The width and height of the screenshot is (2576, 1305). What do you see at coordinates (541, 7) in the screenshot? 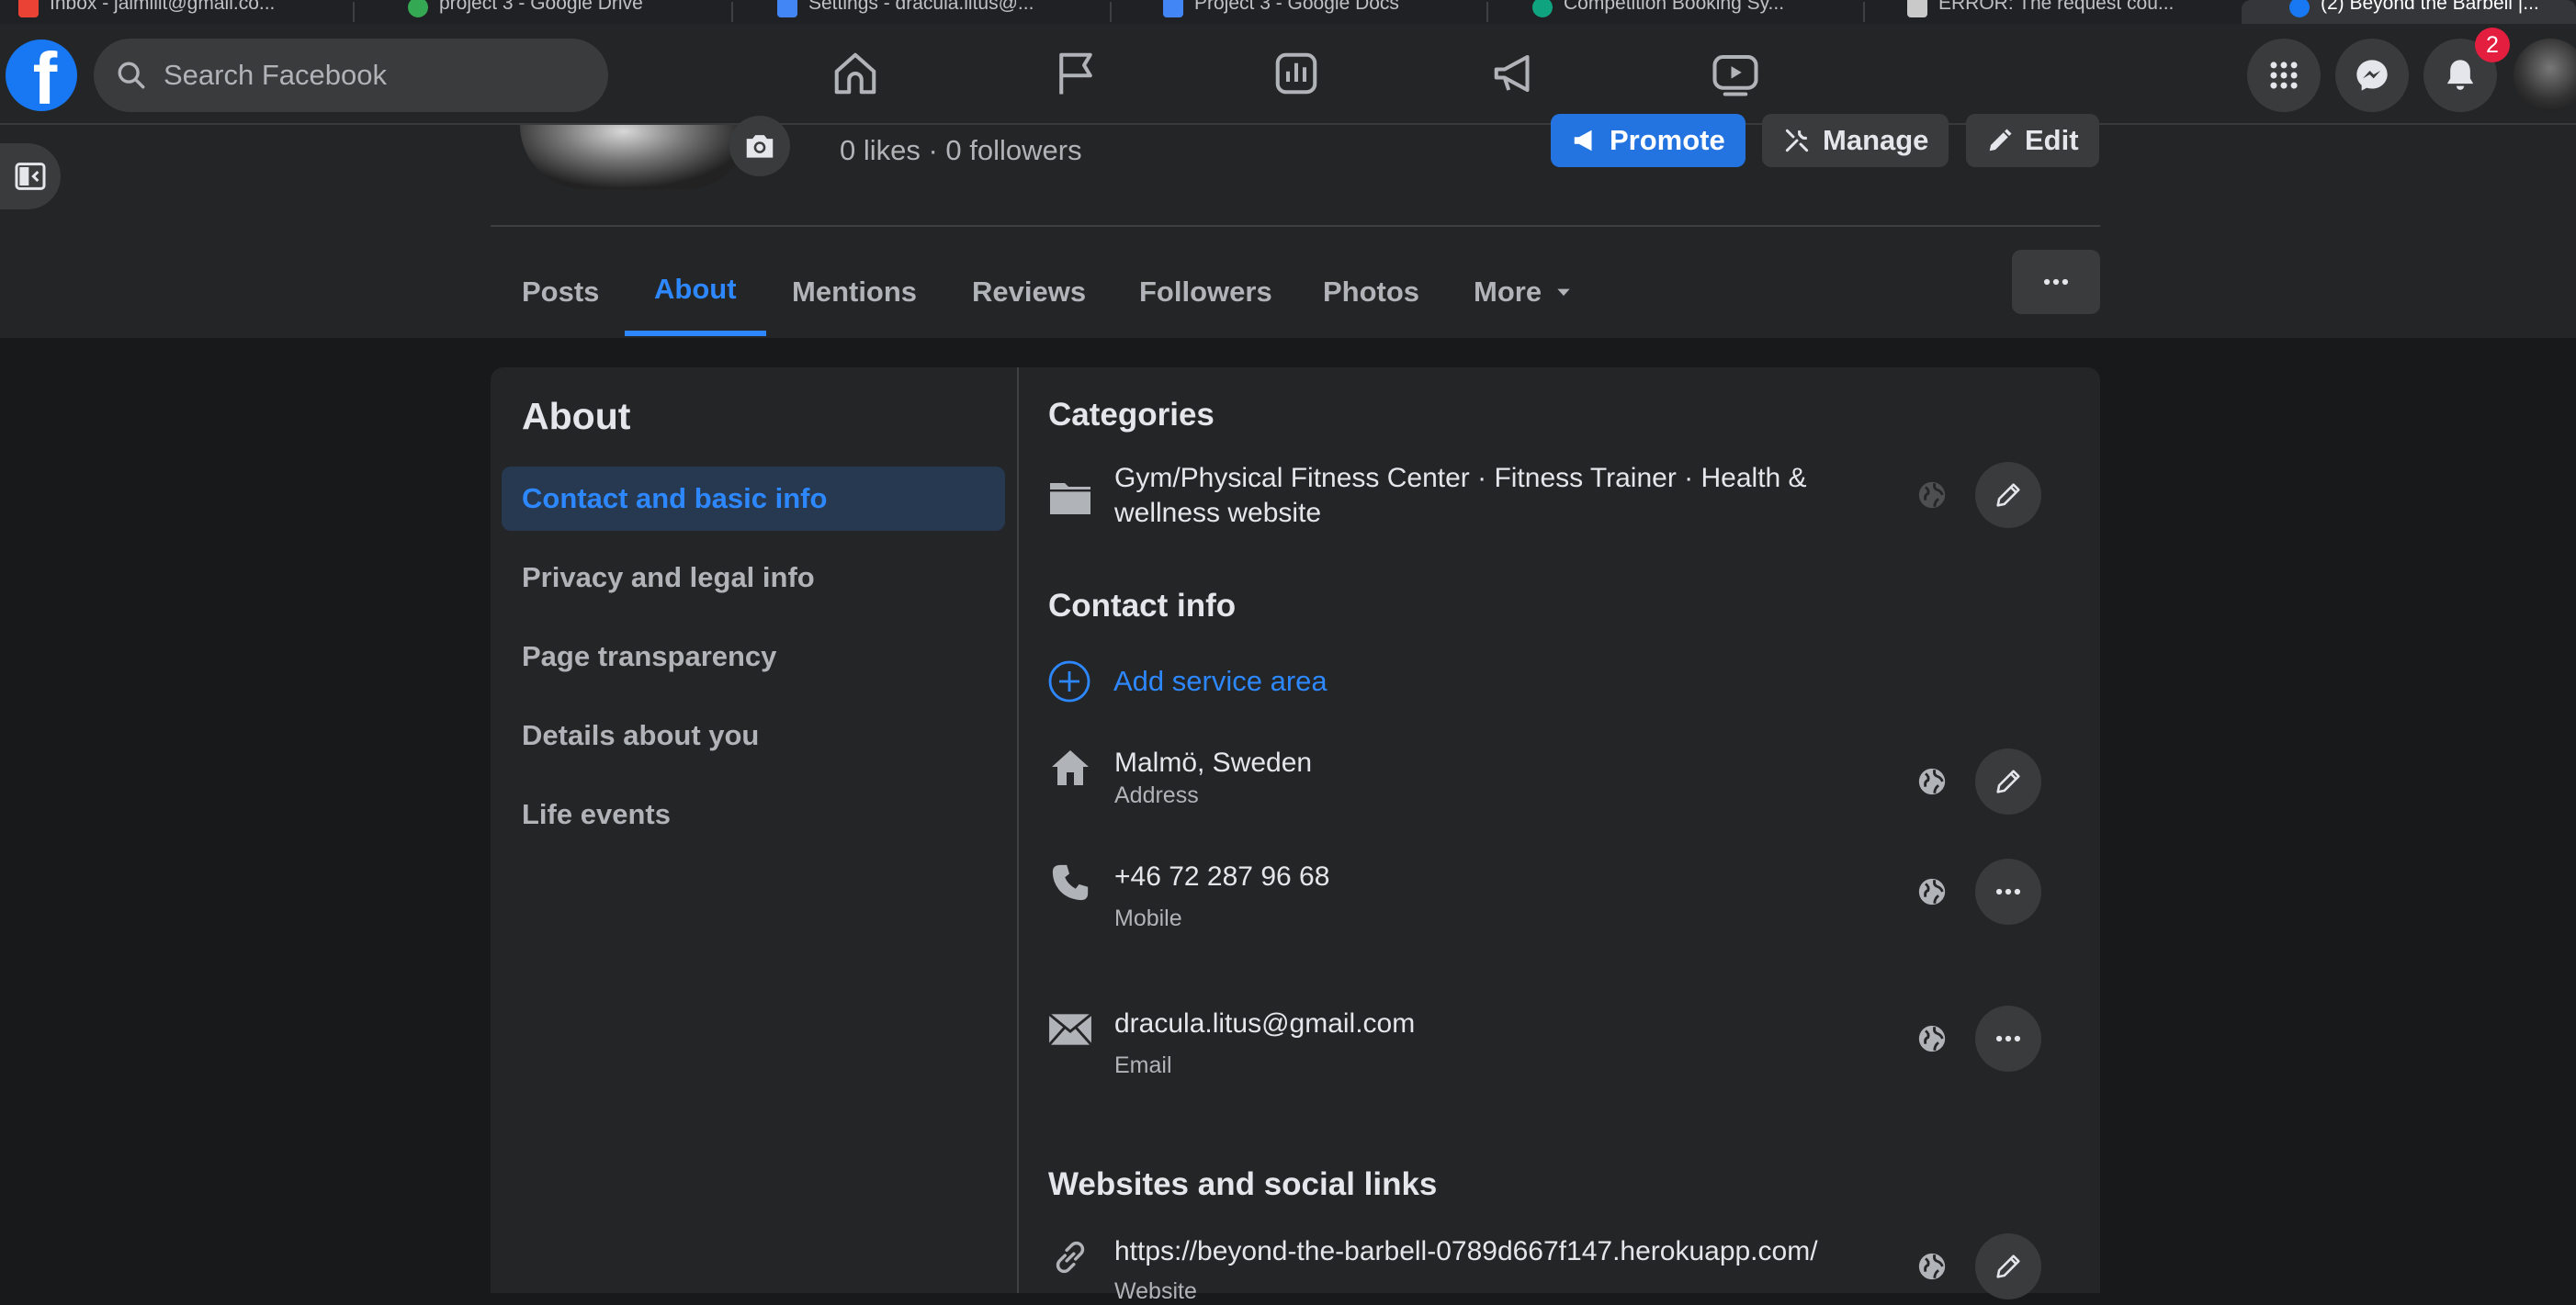
I see `browser-tab-title: project 3 - Google Drive` at bounding box center [541, 7].